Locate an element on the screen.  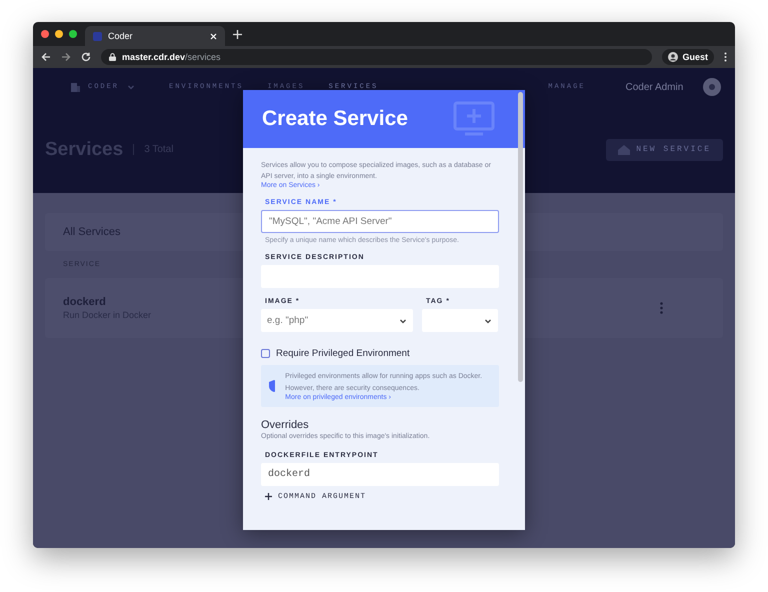
dialog-title: Create Service is located at coordinates (335, 119).